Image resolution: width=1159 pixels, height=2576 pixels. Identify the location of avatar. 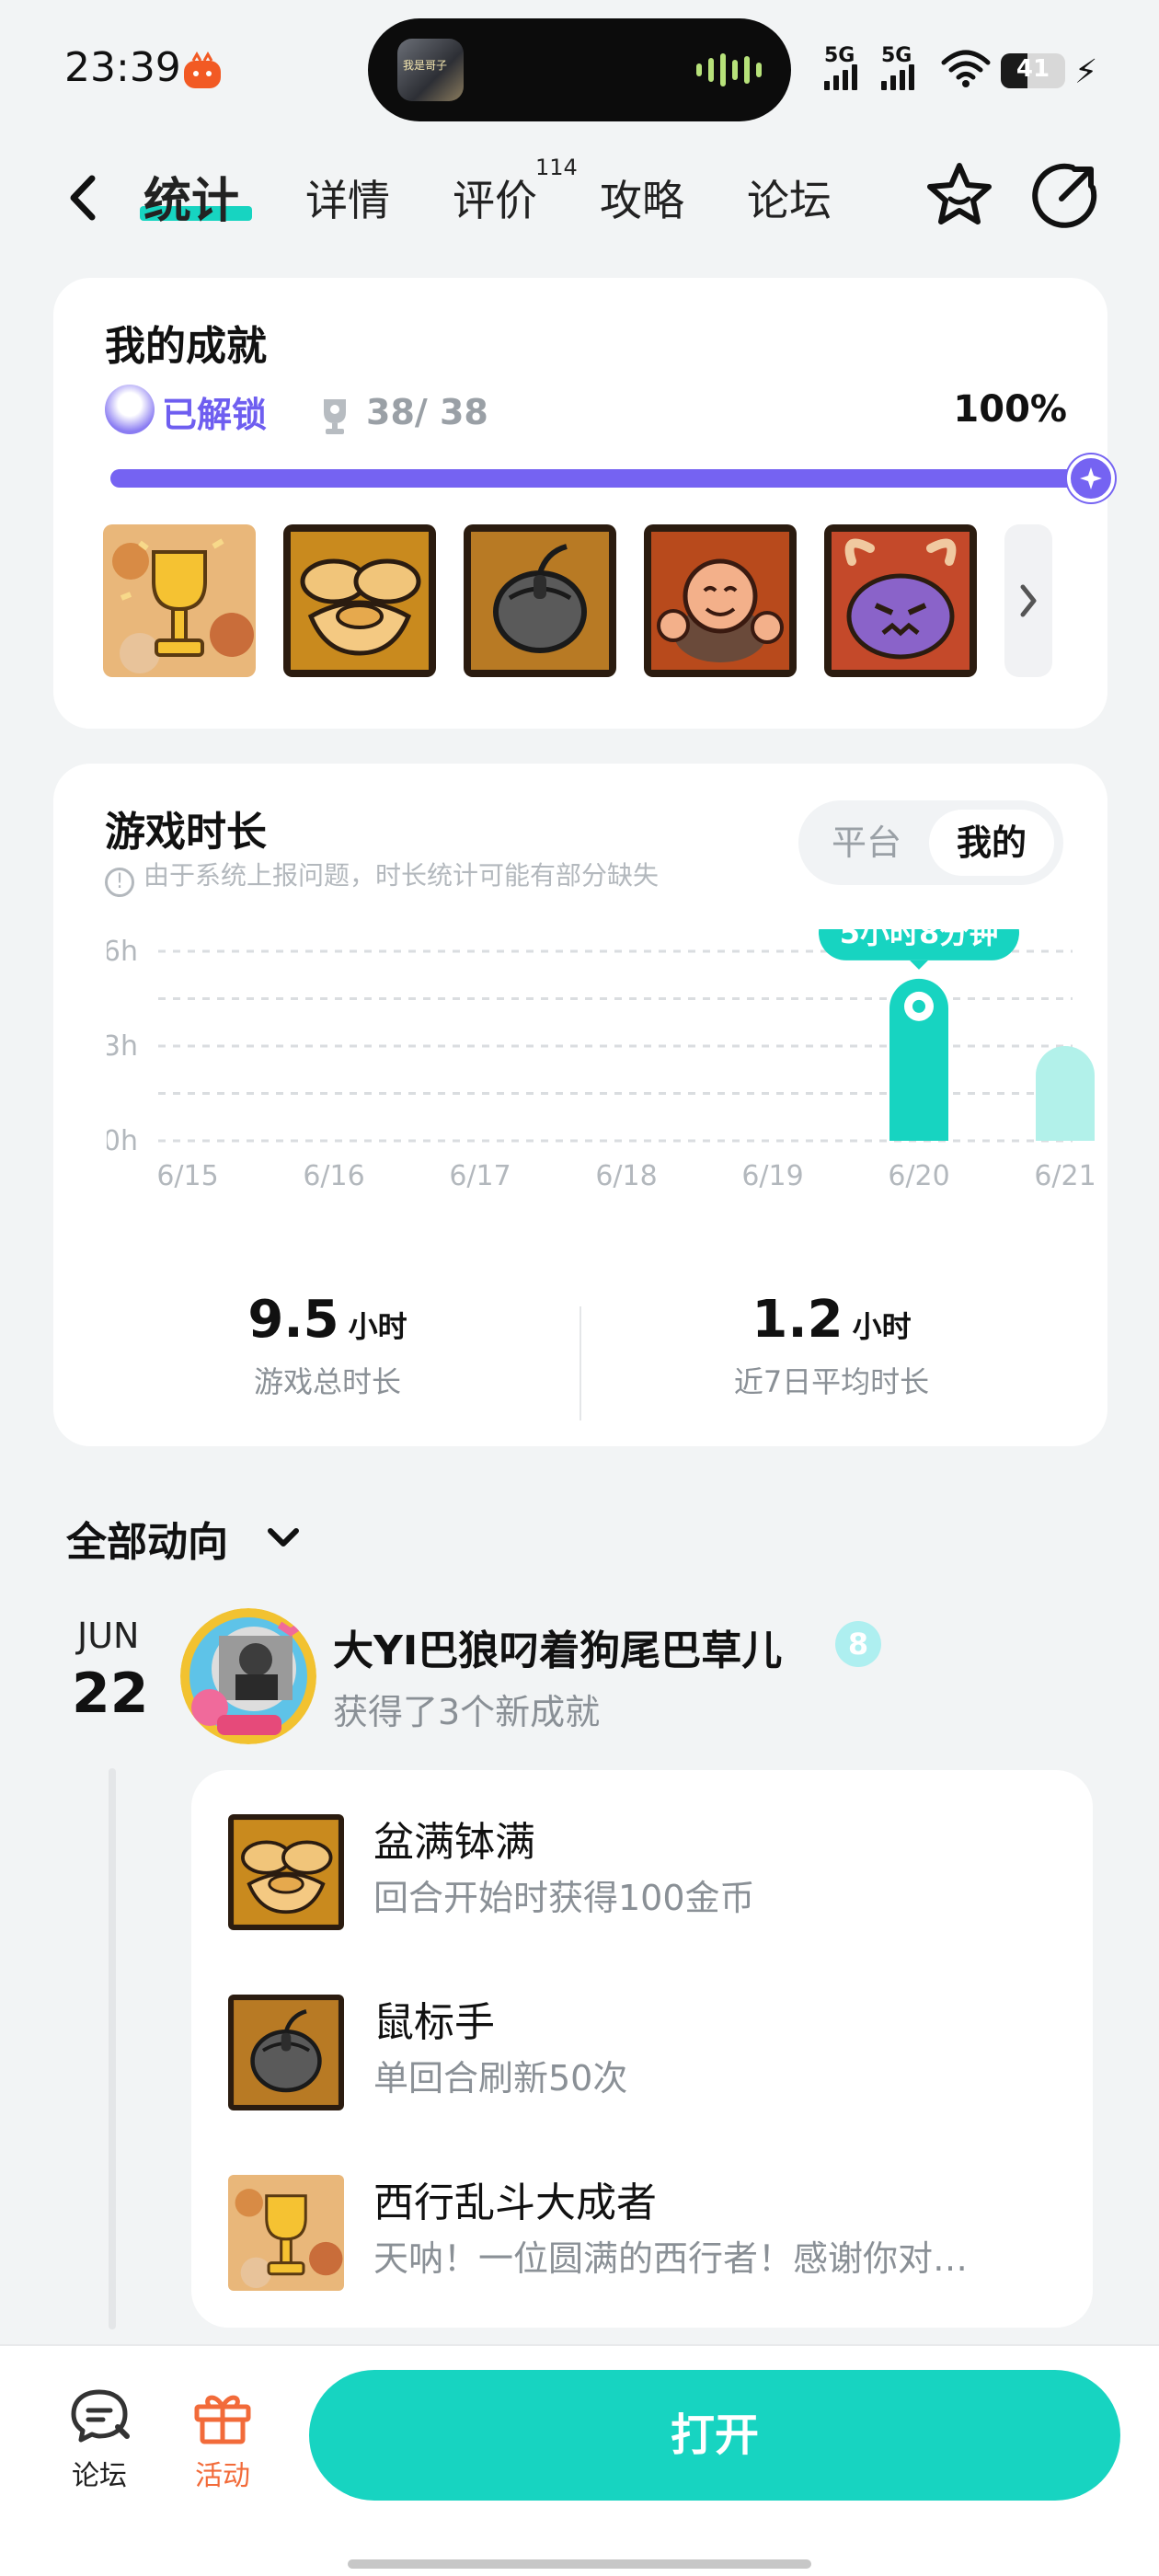
(248, 1676).